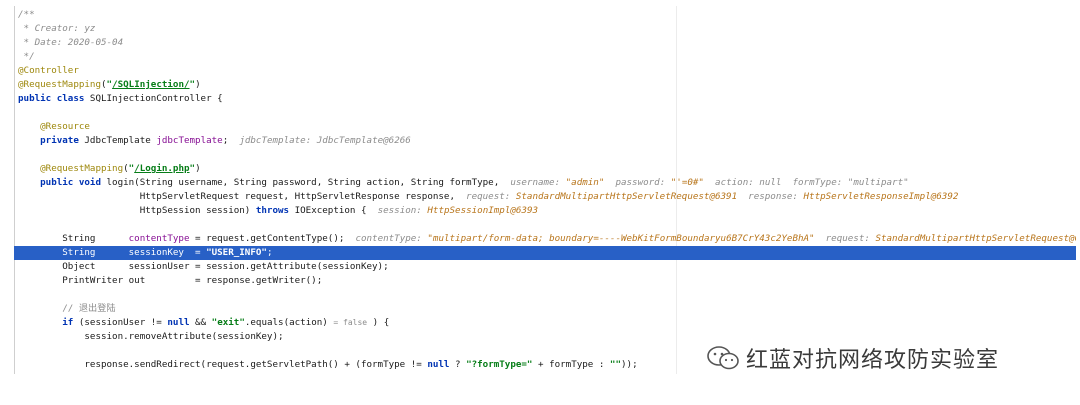 This screenshot has width=1080, height=405. I want to click on code-token: ));, so click(629, 364).